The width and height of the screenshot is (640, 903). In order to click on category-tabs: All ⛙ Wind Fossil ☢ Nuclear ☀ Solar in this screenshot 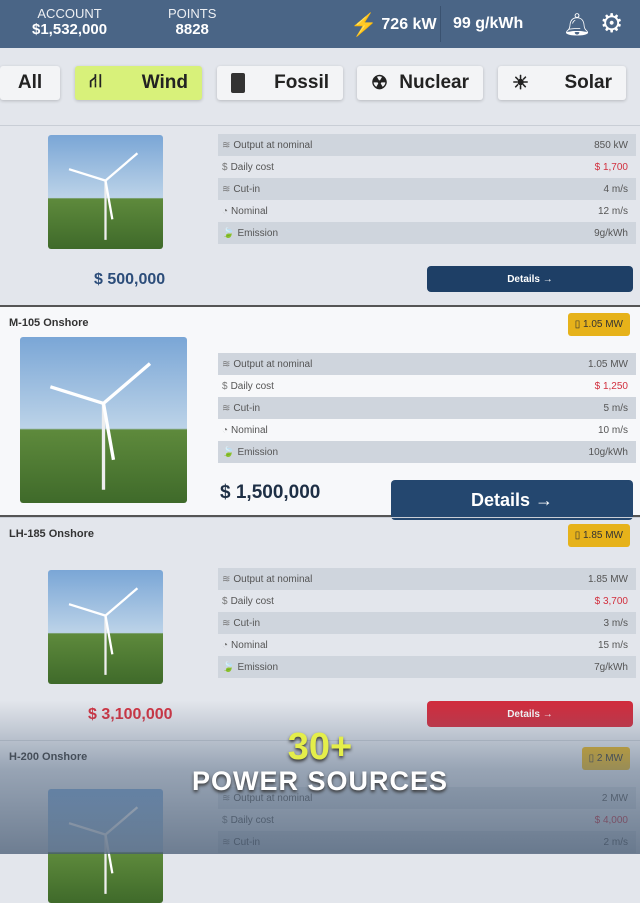, I will do `click(320, 86)`.